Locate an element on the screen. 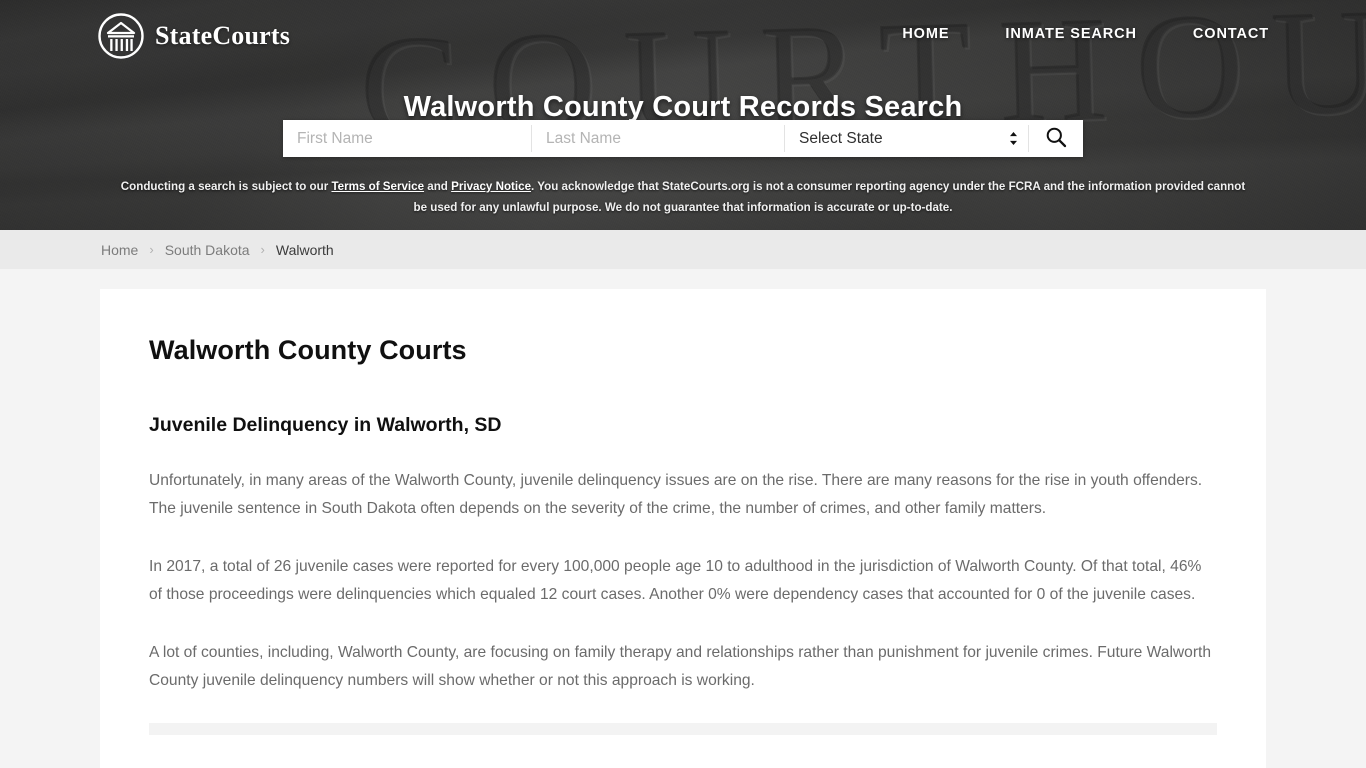 Image resolution: width=1366 pixels, height=768 pixels. breadcrumb-item-walworth: Walworth is located at coordinates (304, 249).